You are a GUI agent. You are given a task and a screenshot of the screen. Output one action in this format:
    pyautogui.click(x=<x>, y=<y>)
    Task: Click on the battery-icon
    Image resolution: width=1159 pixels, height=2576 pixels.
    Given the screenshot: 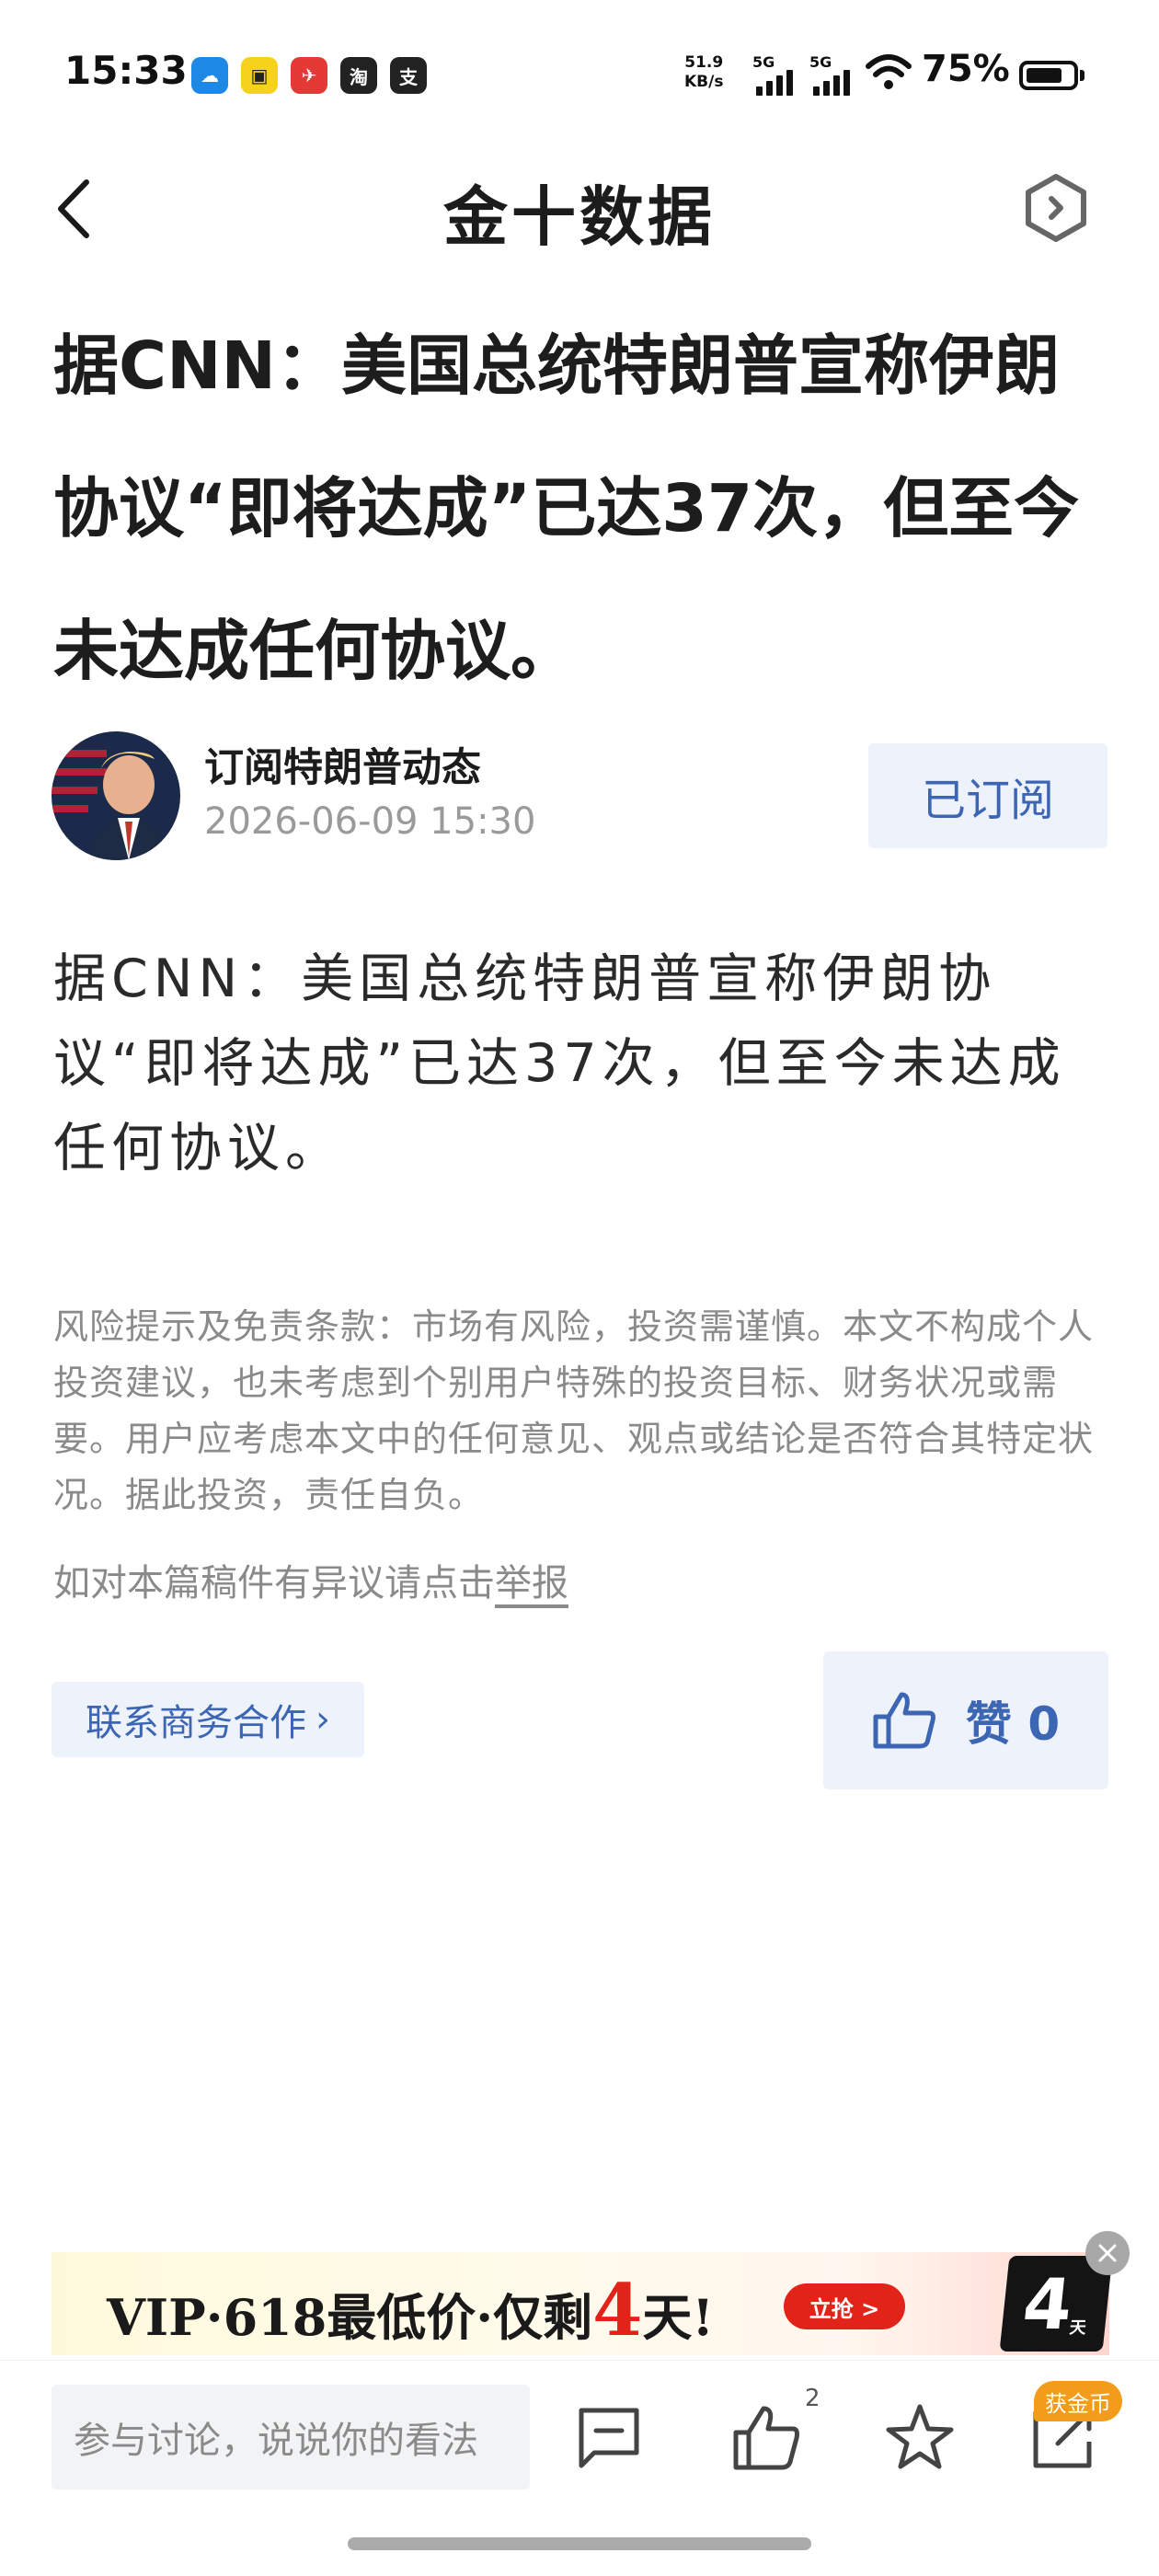 What is the action you would take?
    pyautogui.click(x=1048, y=75)
    